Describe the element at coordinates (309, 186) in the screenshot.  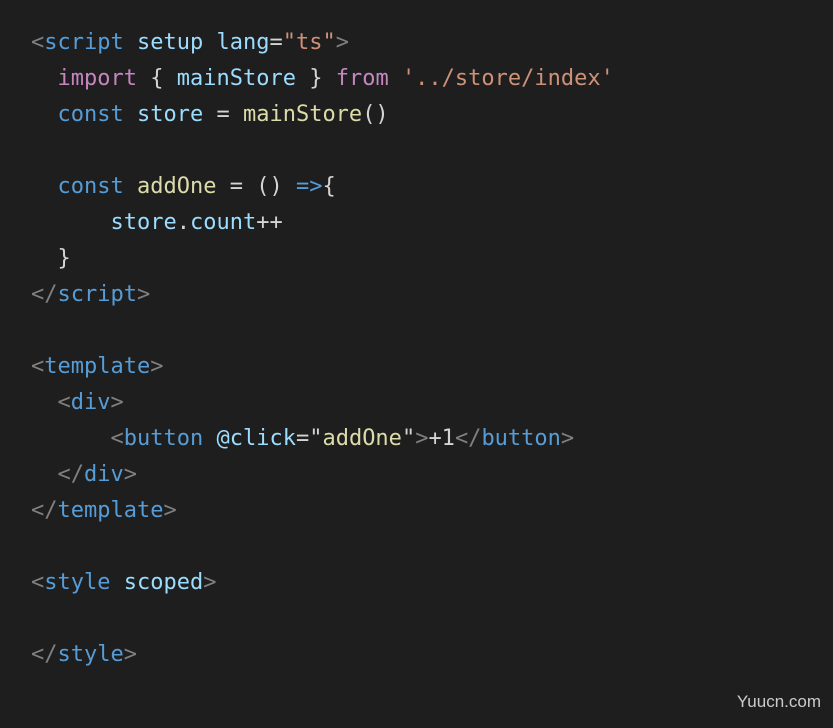
I see `code-token: =>` at that location.